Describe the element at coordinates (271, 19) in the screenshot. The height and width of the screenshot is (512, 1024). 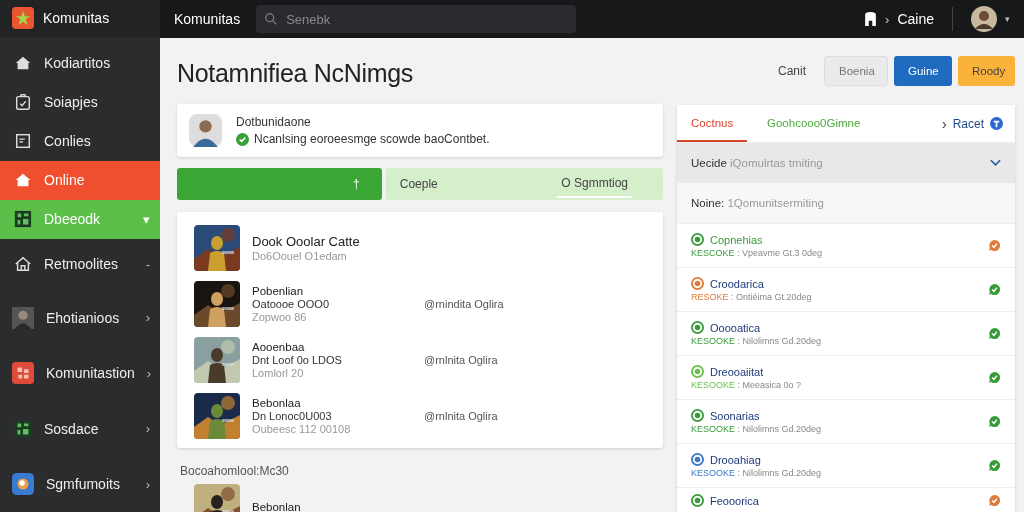
I see `search-icon` at that location.